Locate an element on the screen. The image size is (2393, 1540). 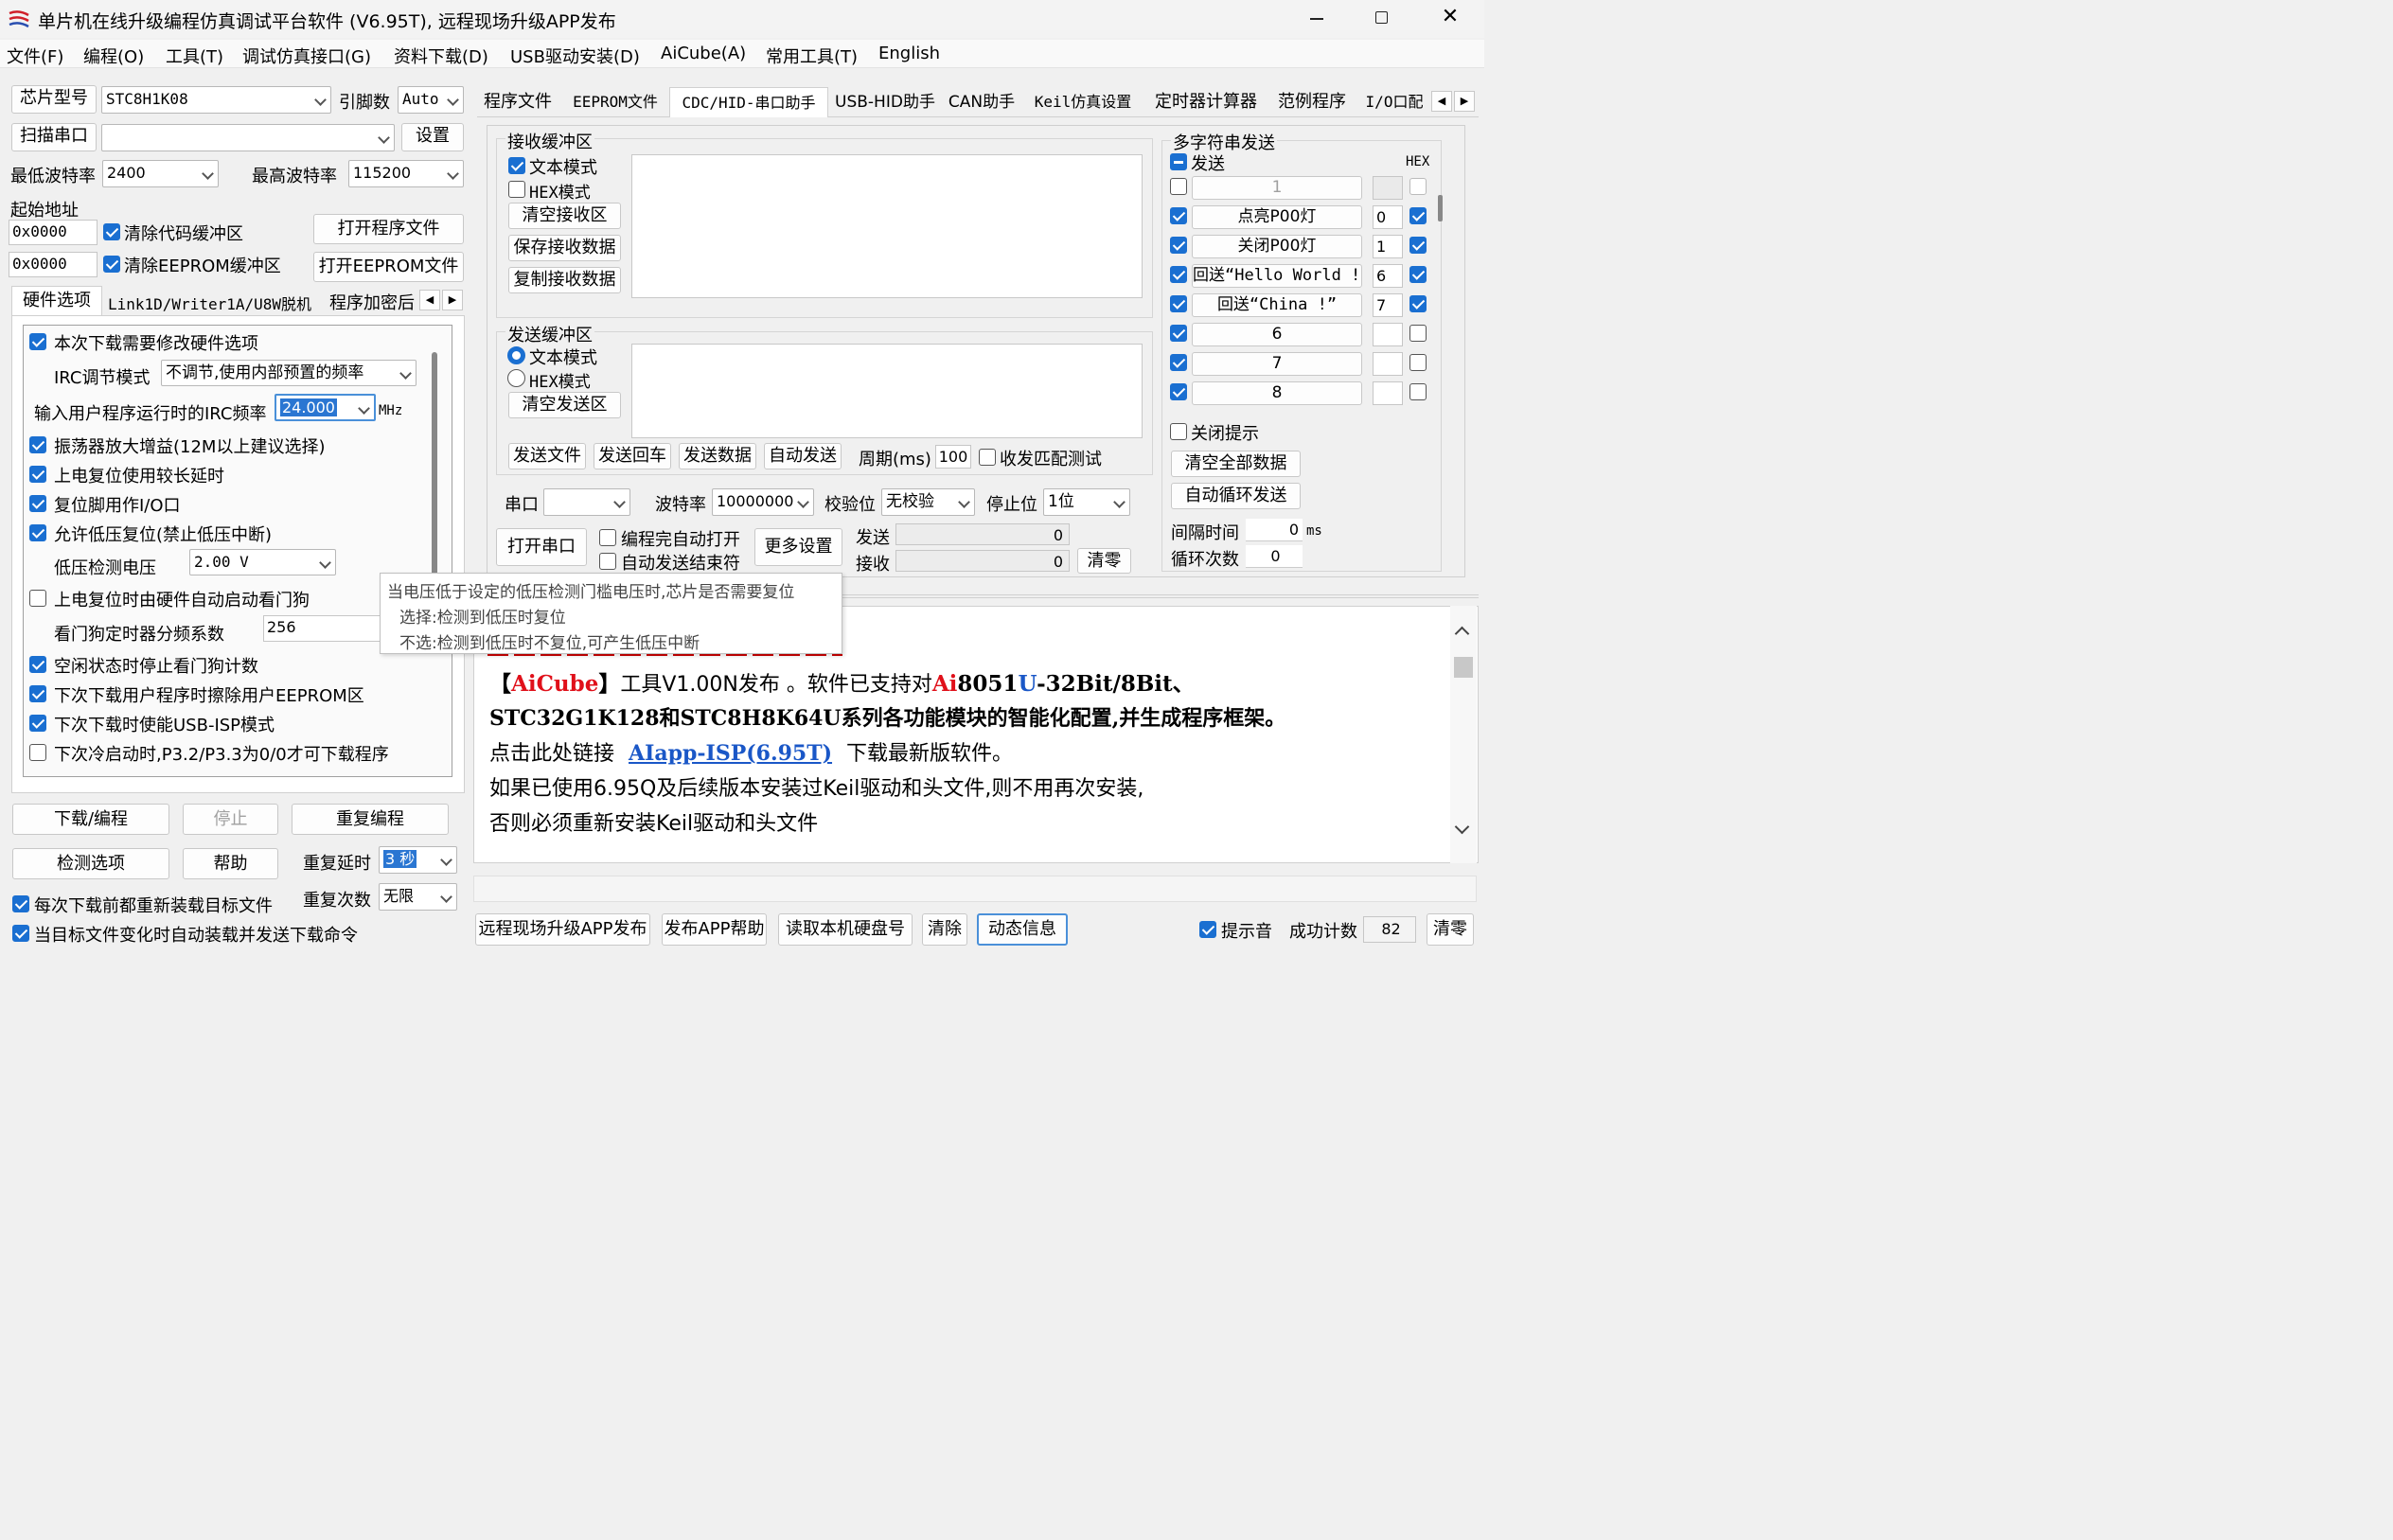
tx-hex-mode-radio is located at coordinates (516, 378).